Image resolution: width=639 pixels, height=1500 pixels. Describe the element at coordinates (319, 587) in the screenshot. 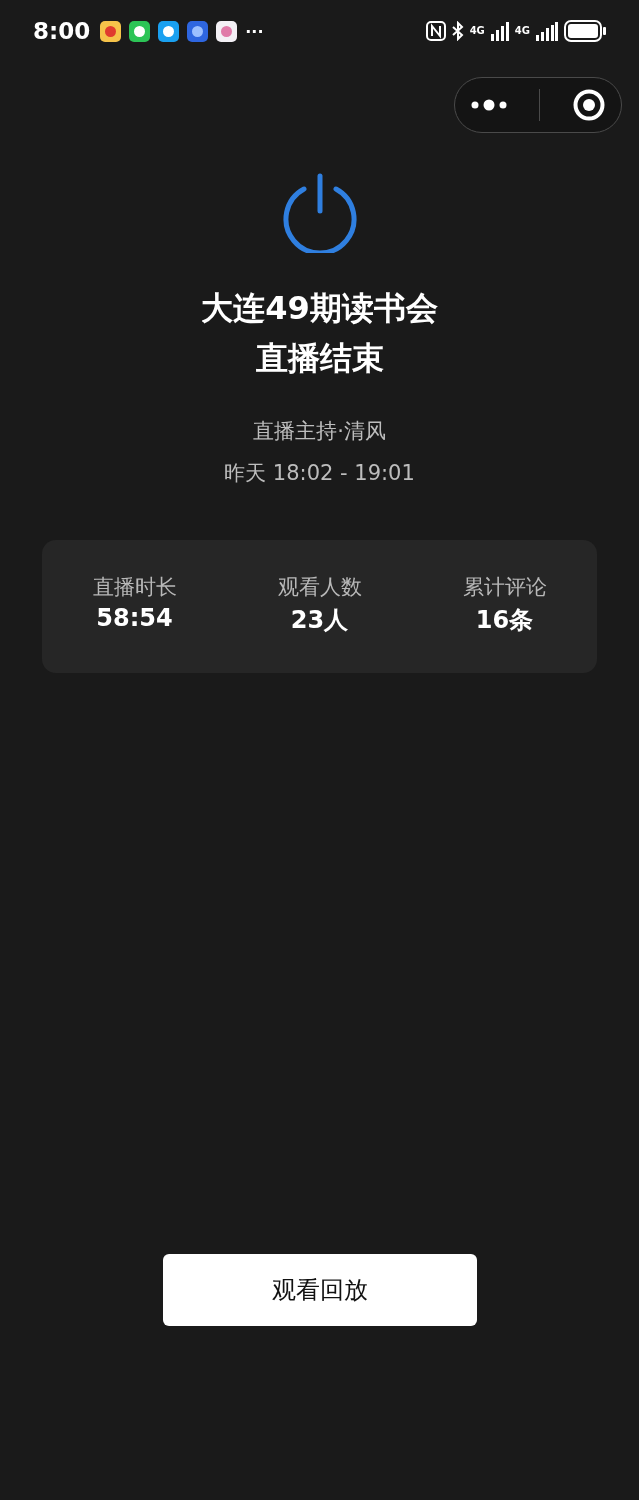

I see `stat-label: 观看人数` at that location.